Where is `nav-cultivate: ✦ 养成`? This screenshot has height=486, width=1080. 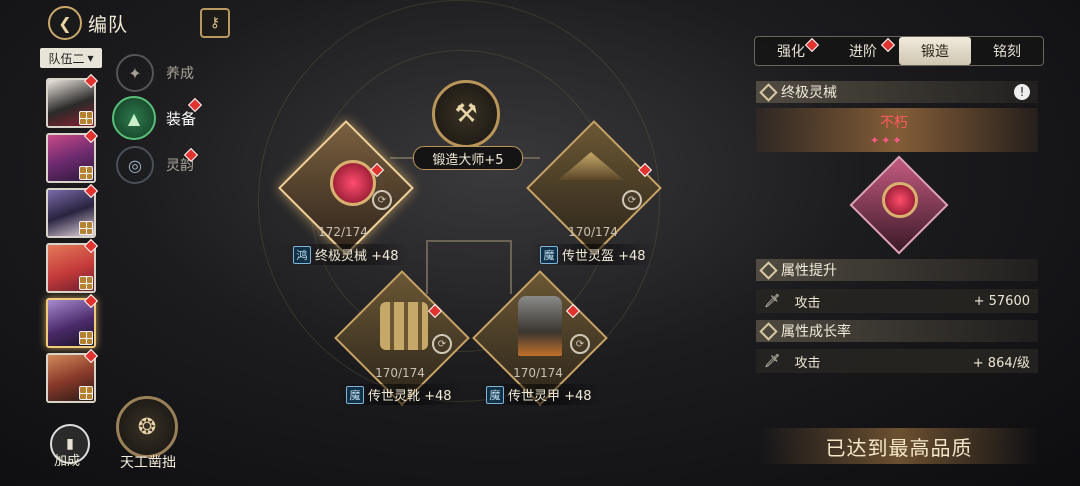 nav-cultivate: ✦ 养成 is located at coordinates (155, 73).